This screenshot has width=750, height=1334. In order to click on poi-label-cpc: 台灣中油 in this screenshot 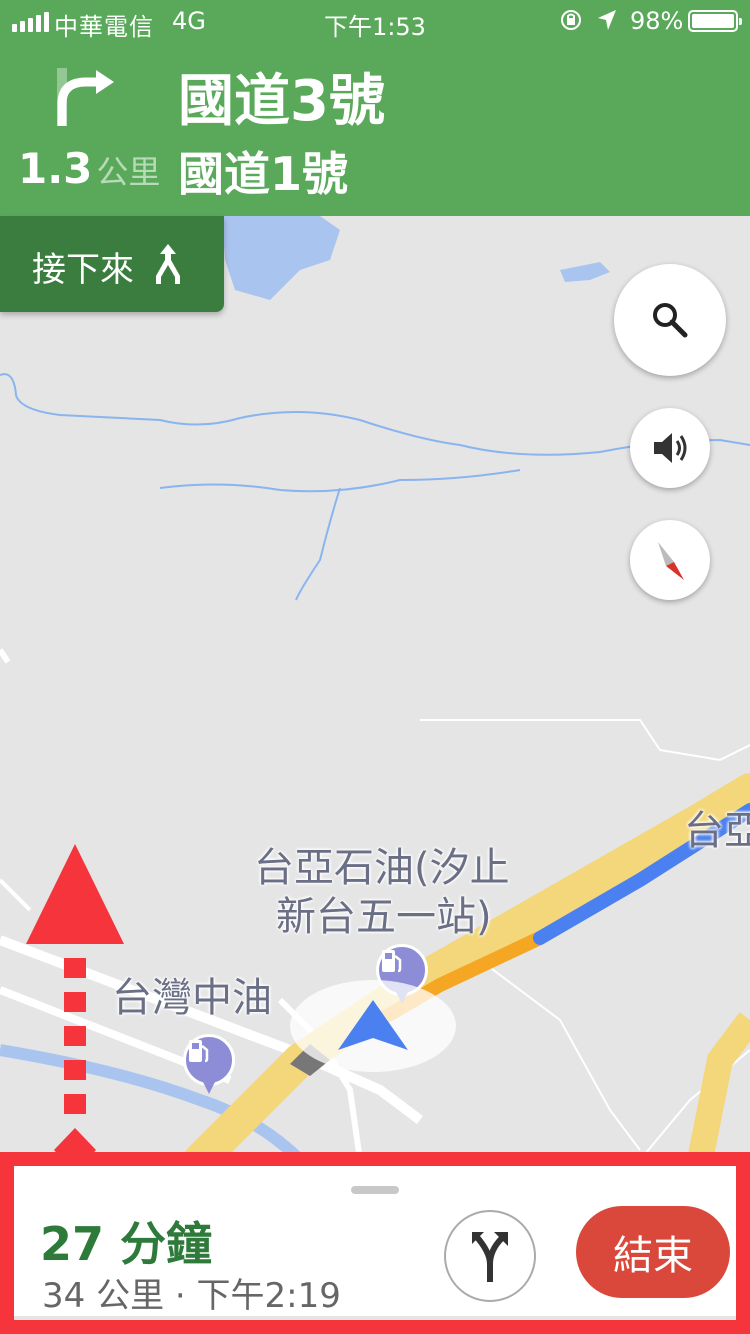, I will do `click(192, 998)`.